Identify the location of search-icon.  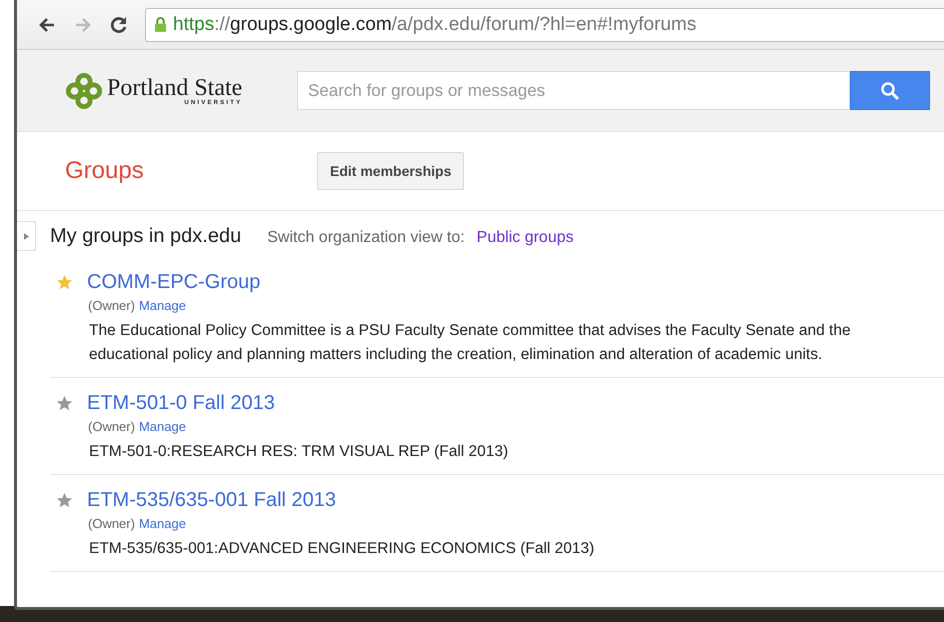
(890, 90).